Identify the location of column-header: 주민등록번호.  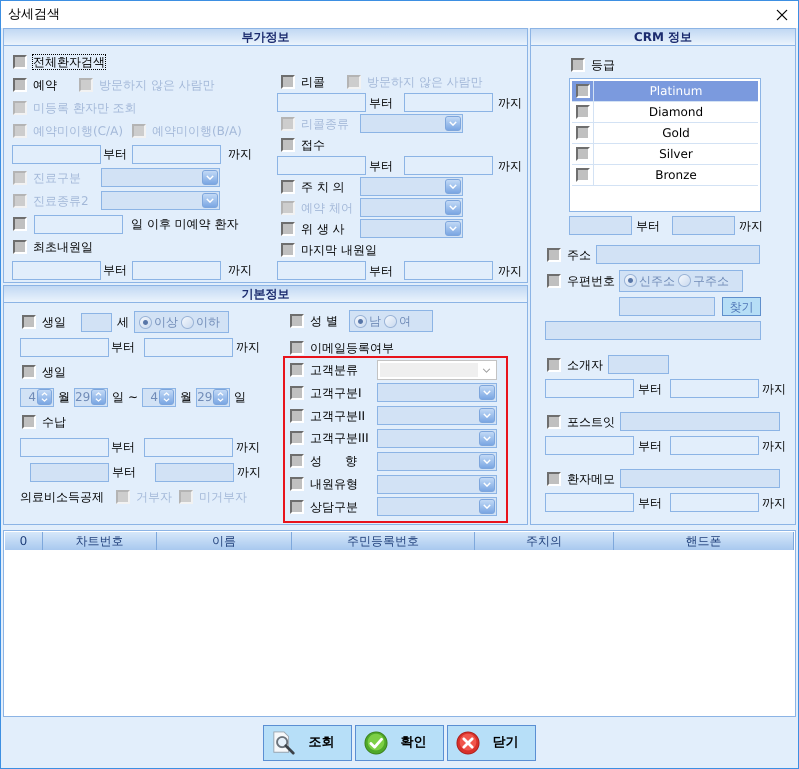
(383, 541).